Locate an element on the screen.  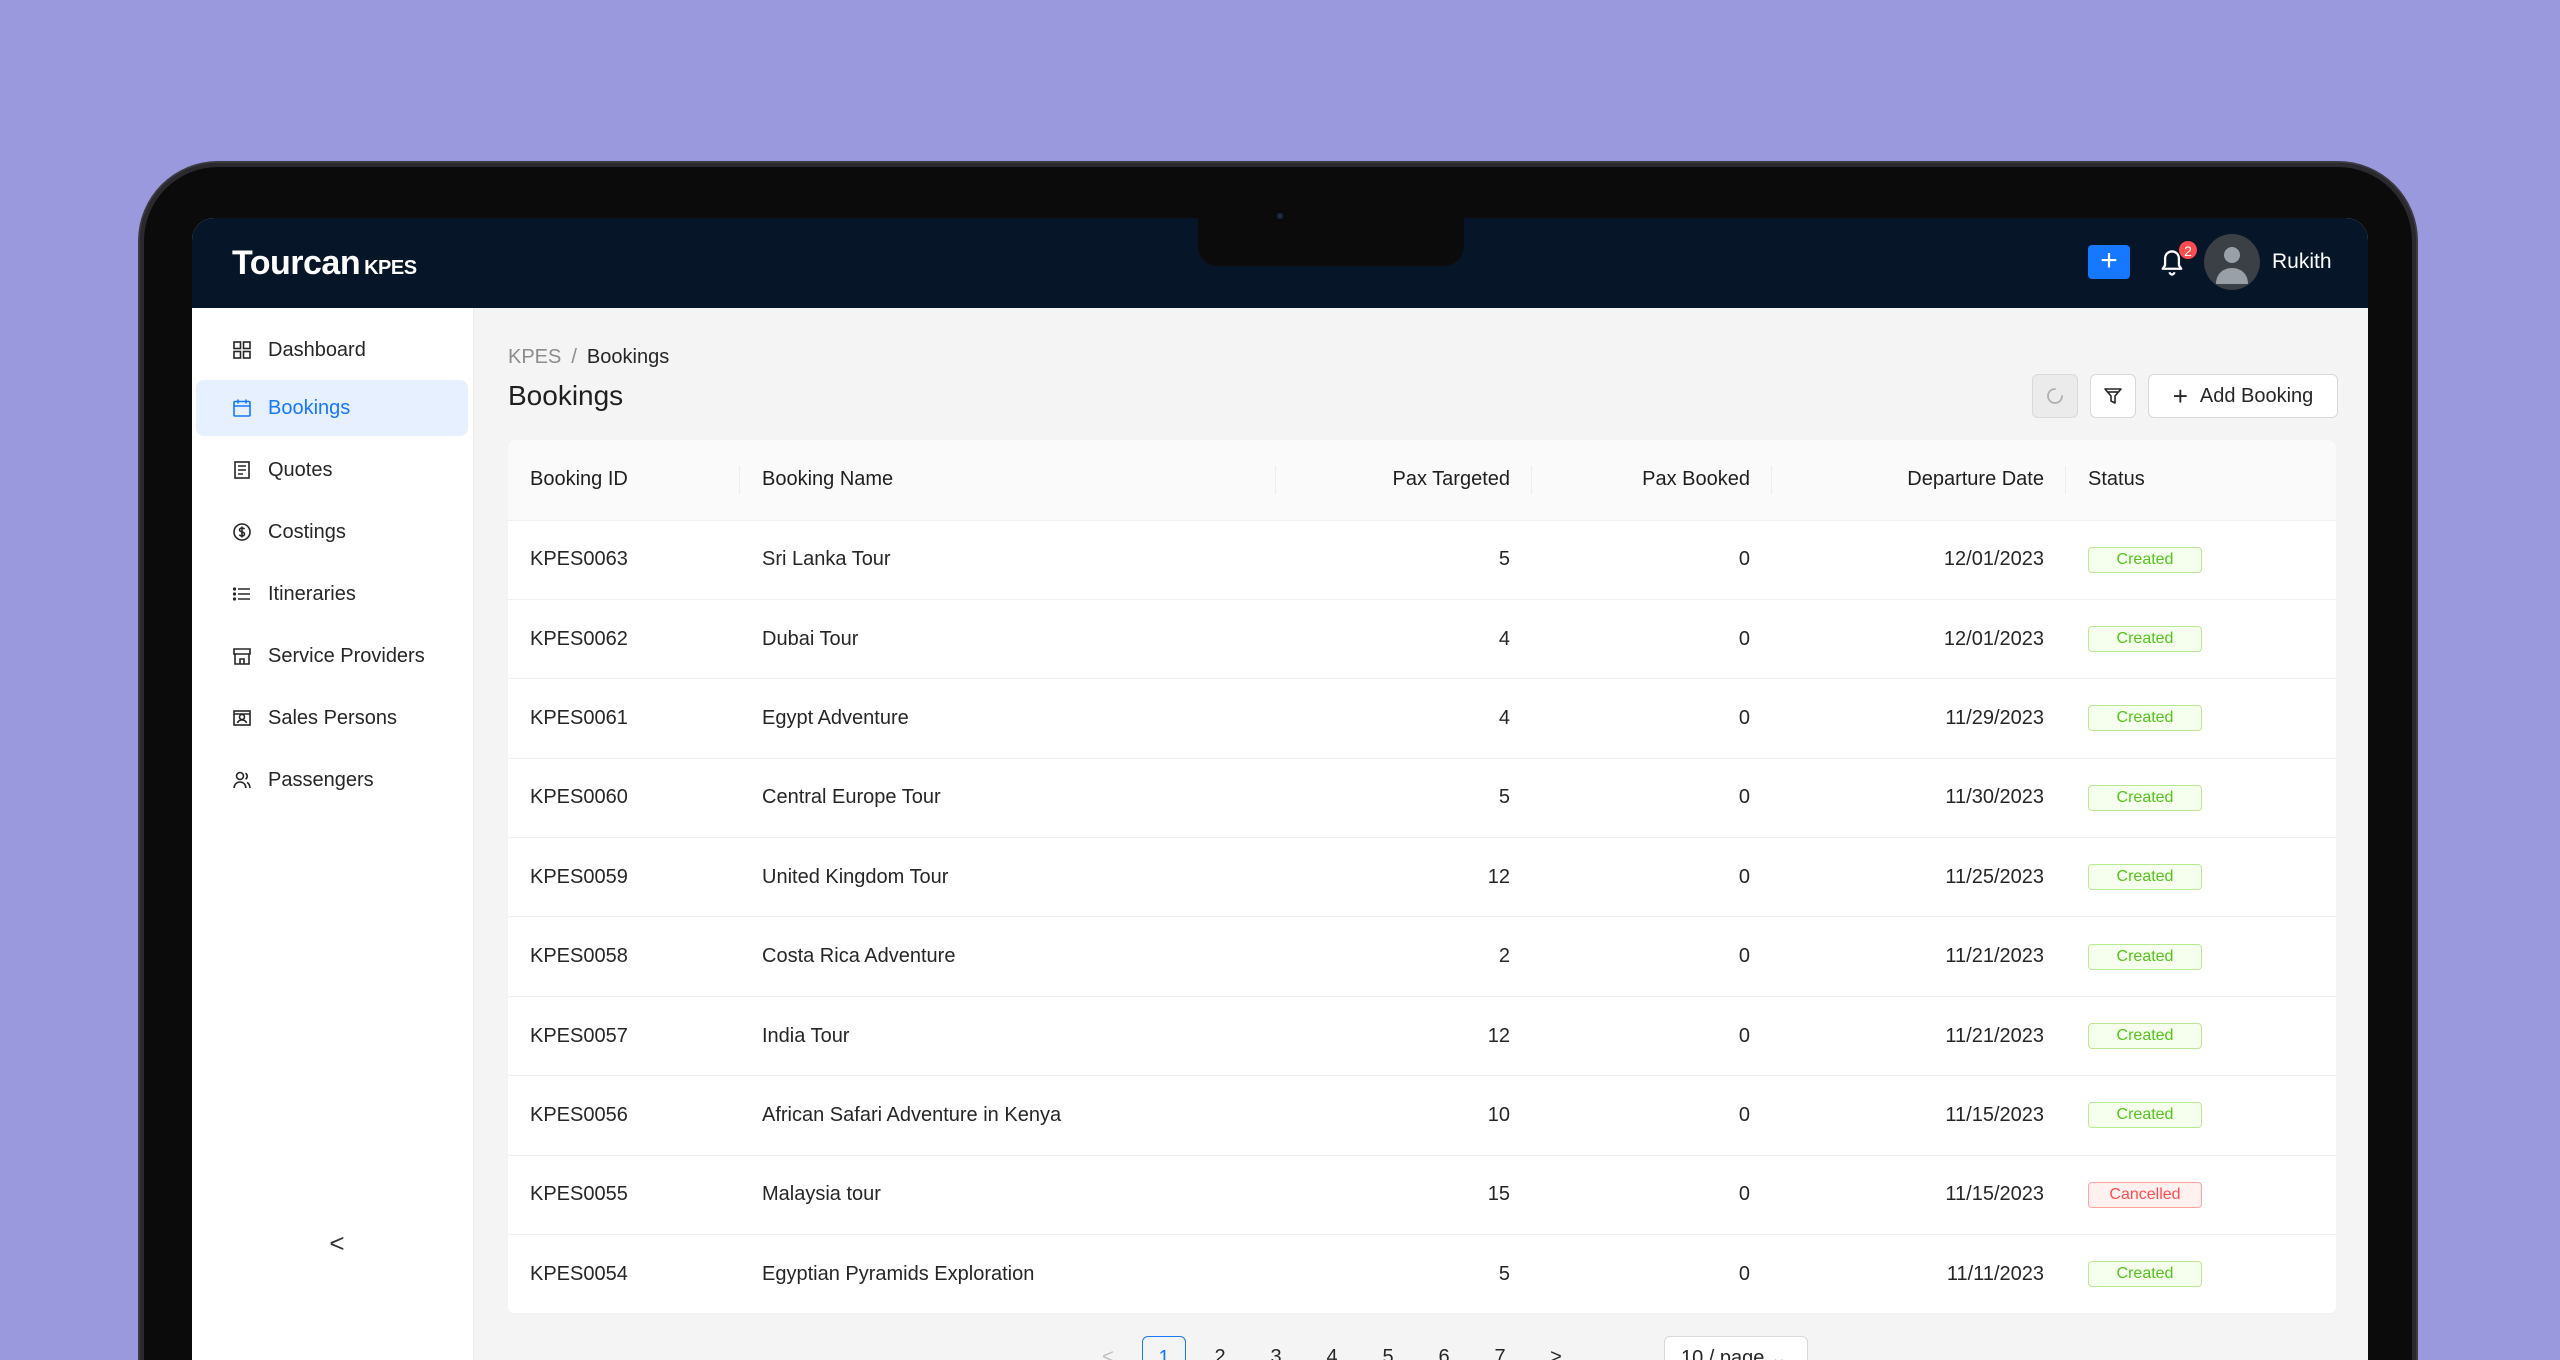
cell-pax-targeted: 5 is located at coordinates (1404, 798).